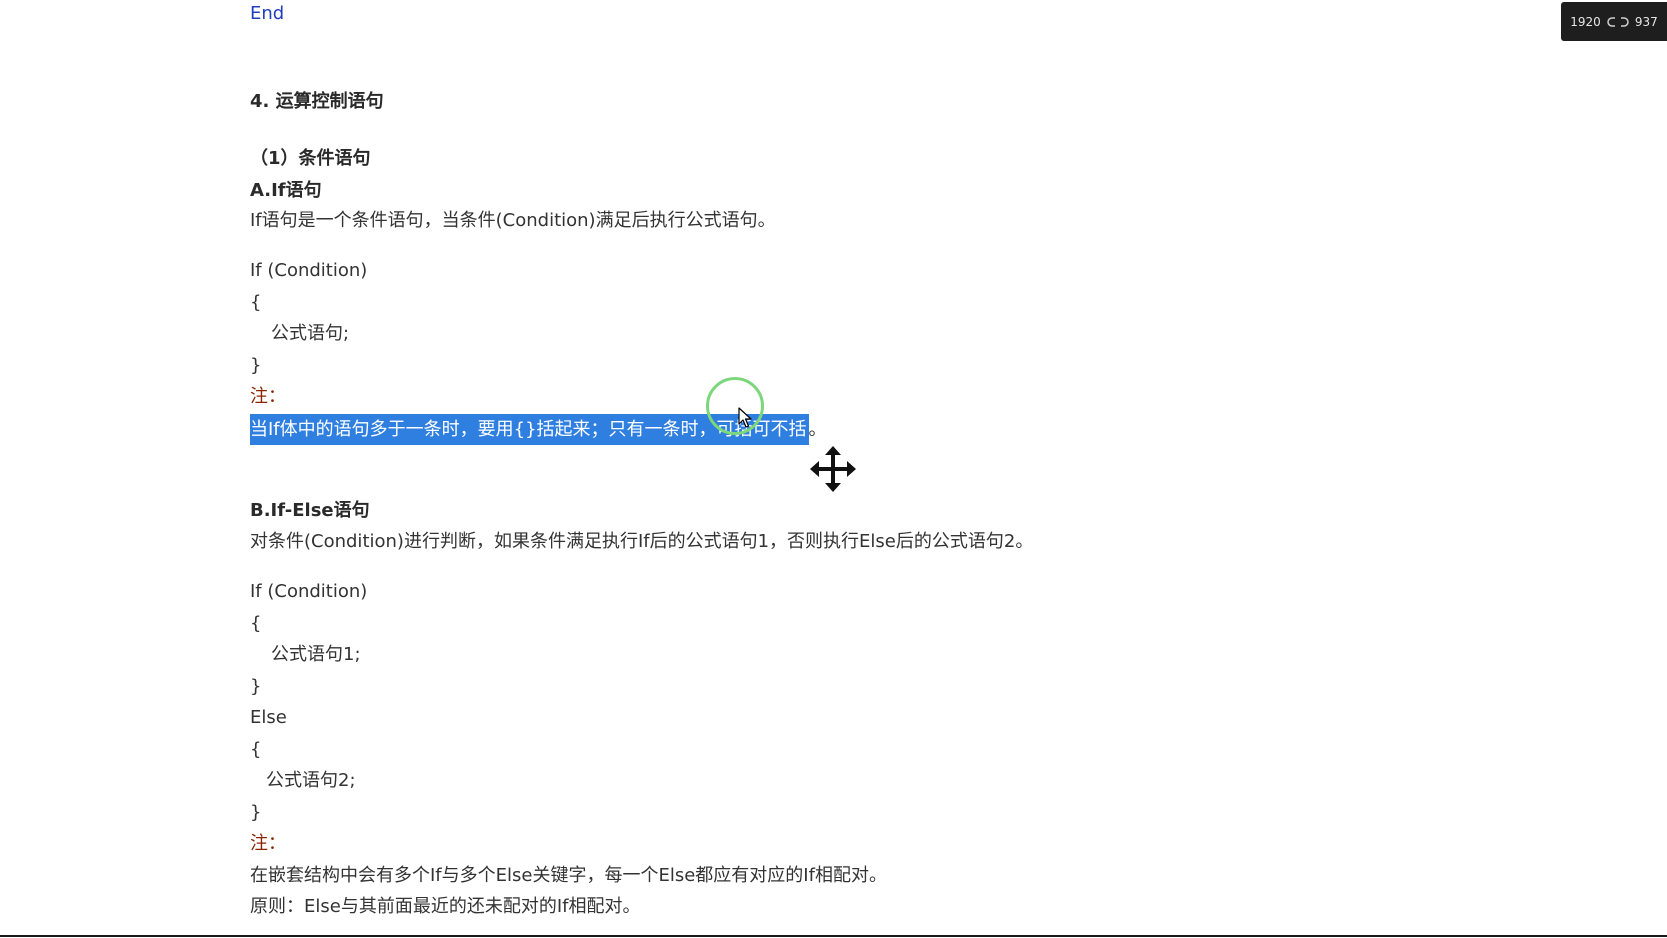  What do you see at coordinates (310, 158) in the screenshot?
I see `subsection-title: （1）条件语句` at bounding box center [310, 158].